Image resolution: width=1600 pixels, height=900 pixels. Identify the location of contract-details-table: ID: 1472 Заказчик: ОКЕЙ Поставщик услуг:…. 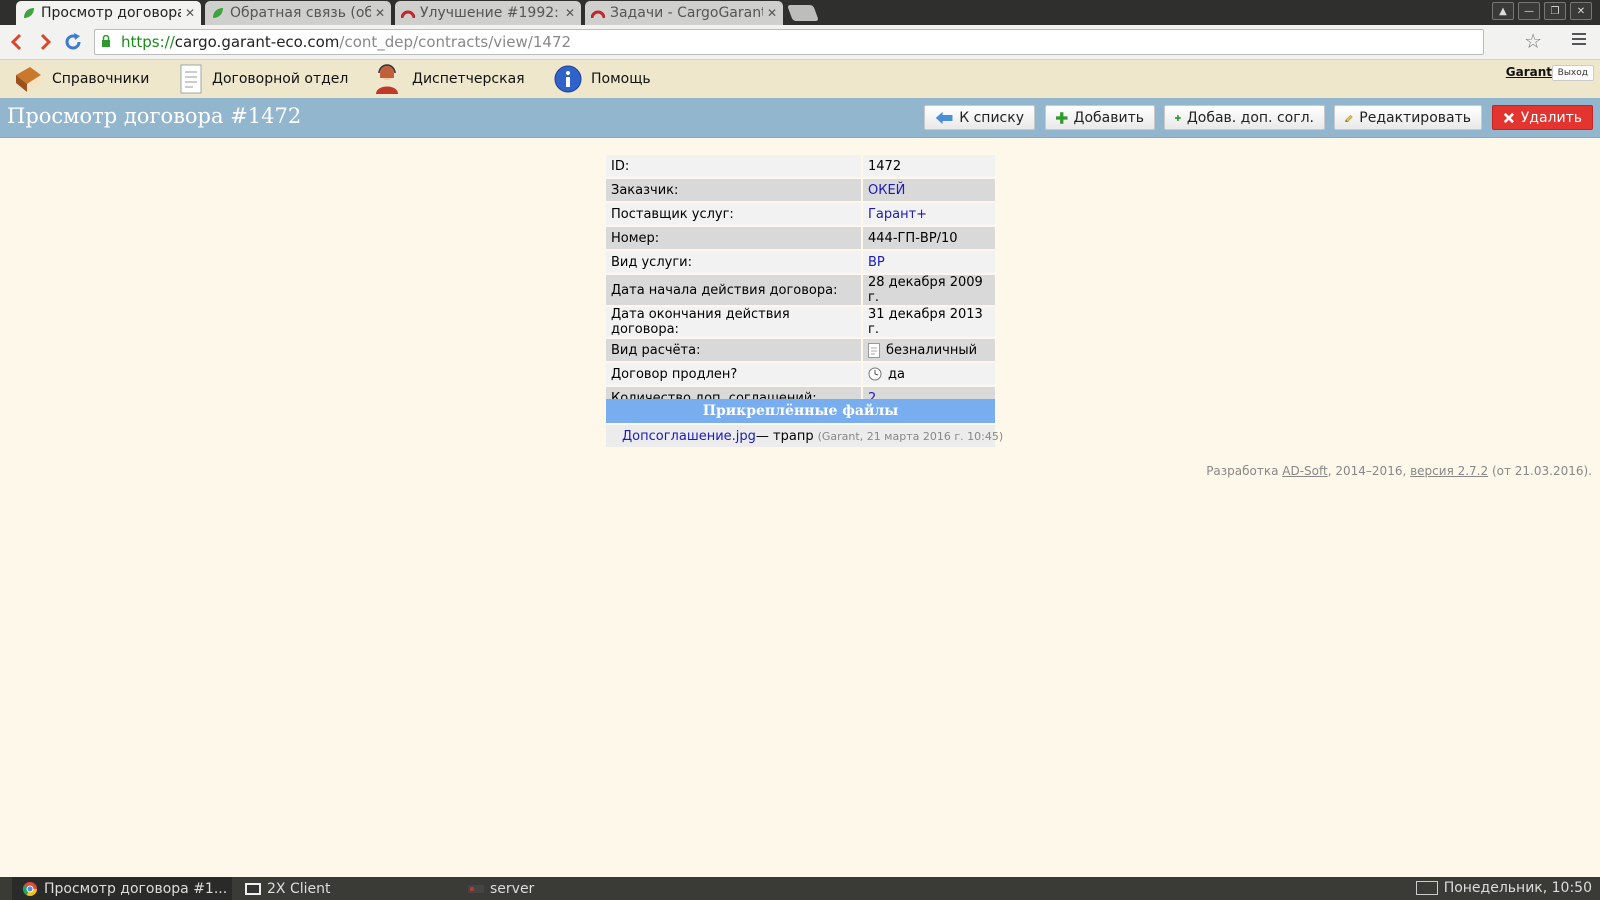
(800, 283).